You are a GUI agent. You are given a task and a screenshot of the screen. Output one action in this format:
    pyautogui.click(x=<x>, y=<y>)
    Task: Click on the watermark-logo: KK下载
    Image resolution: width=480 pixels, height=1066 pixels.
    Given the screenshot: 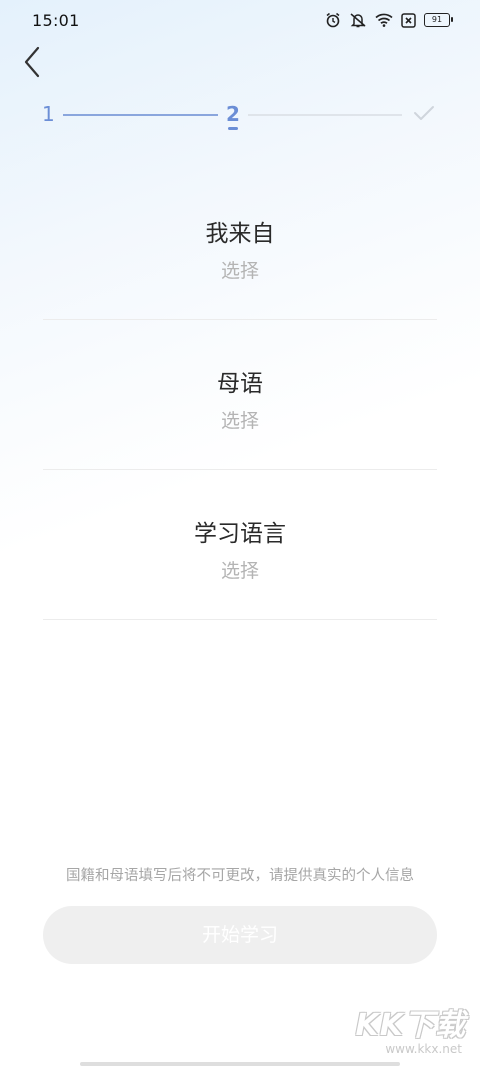 What is the action you would take?
    pyautogui.click(x=410, y=1025)
    